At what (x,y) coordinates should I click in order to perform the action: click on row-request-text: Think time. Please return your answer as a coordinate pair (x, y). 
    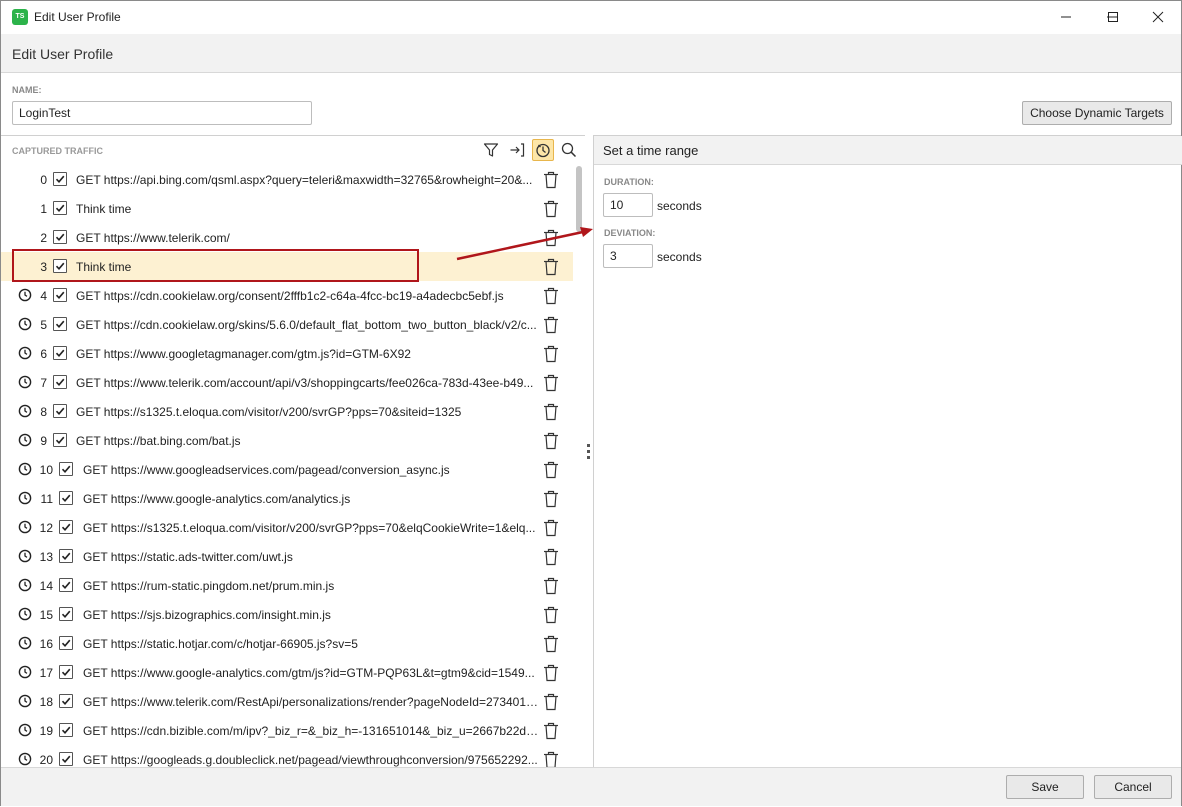
    Looking at the image, I should click on (104, 209).